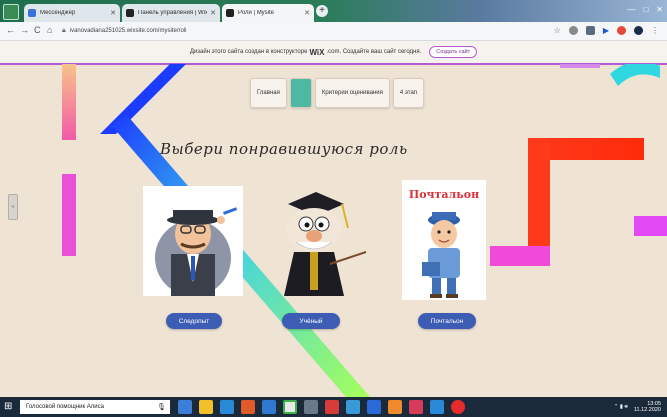  Describe the element at coordinates (638, 30) in the screenshot. I see `profile-avatar` at that location.